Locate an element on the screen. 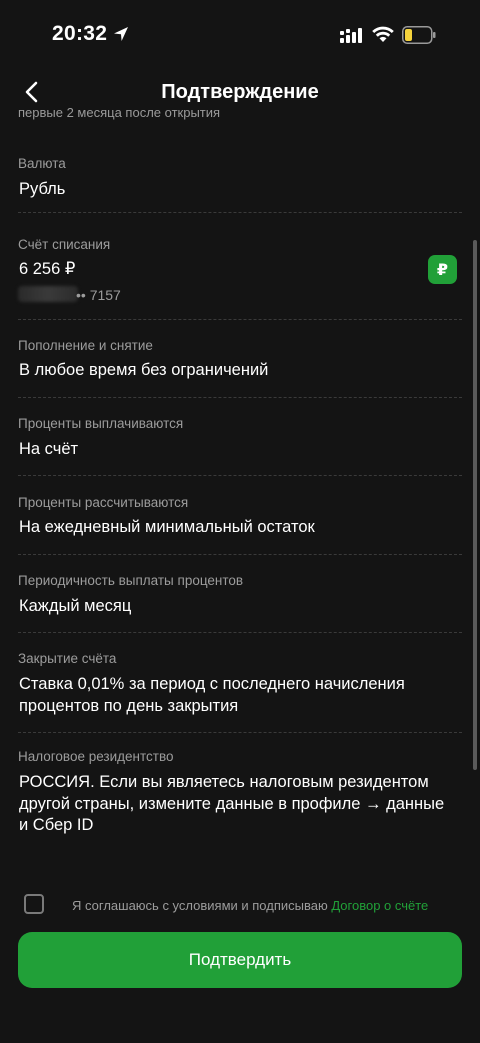  confirm-button: Подтвердить is located at coordinates (240, 960).